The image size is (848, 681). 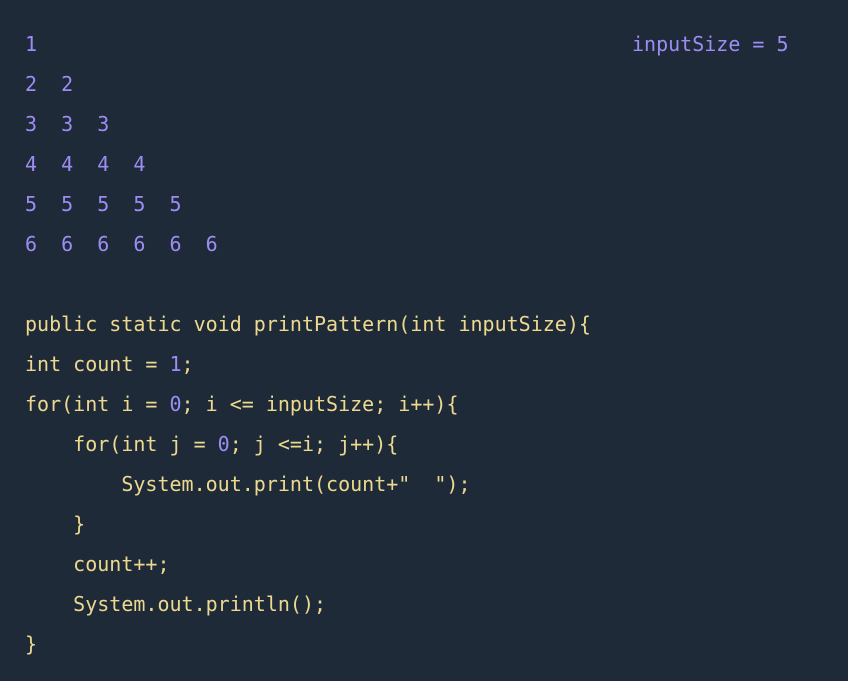 What do you see at coordinates (31, 44) in the screenshot?
I see `output-line-1: 1` at bounding box center [31, 44].